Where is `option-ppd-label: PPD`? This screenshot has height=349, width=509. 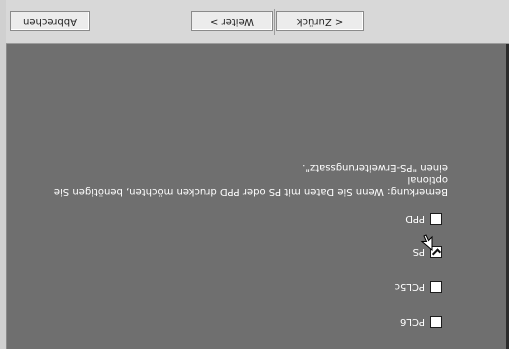 option-ppd-label: PPD is located at coordinates (415, 219).